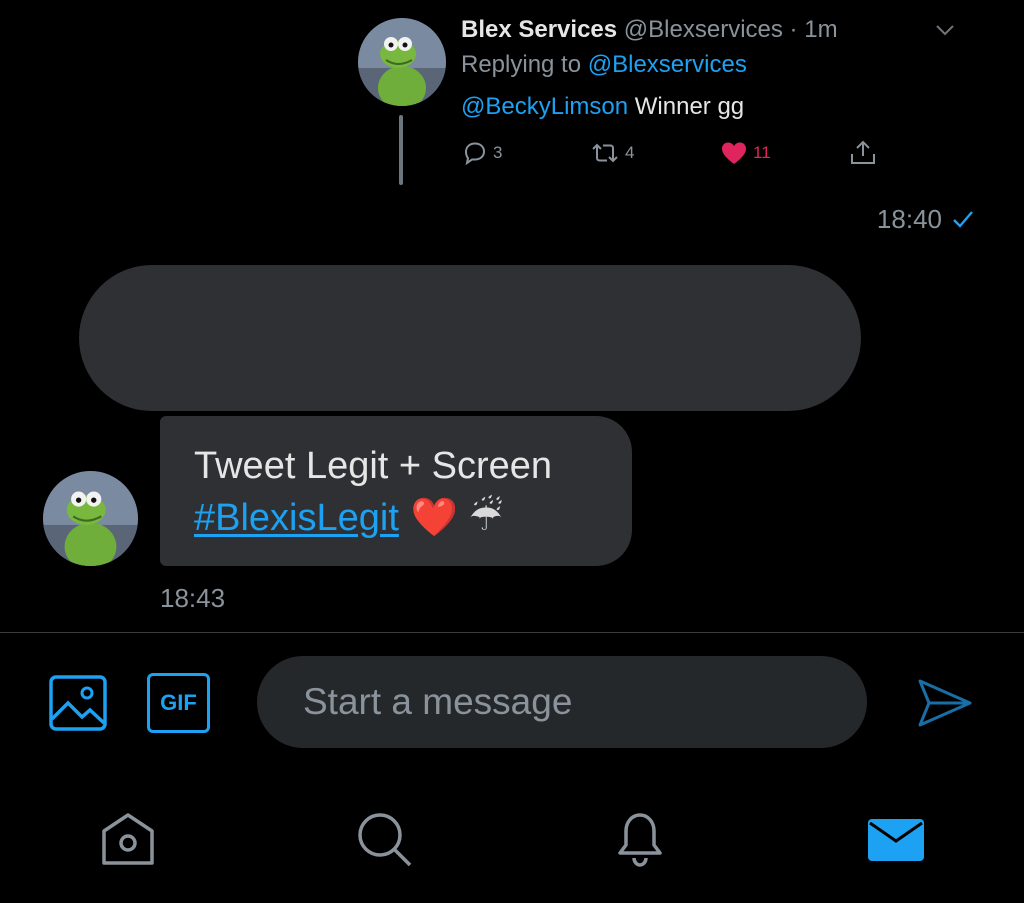 This screenshot has height=903, width=1024. What do you see at coordinates (703, 29) in the screenshot?
I see `tweet-author-handle: @Blexservices` at bounding box center [703, 29].